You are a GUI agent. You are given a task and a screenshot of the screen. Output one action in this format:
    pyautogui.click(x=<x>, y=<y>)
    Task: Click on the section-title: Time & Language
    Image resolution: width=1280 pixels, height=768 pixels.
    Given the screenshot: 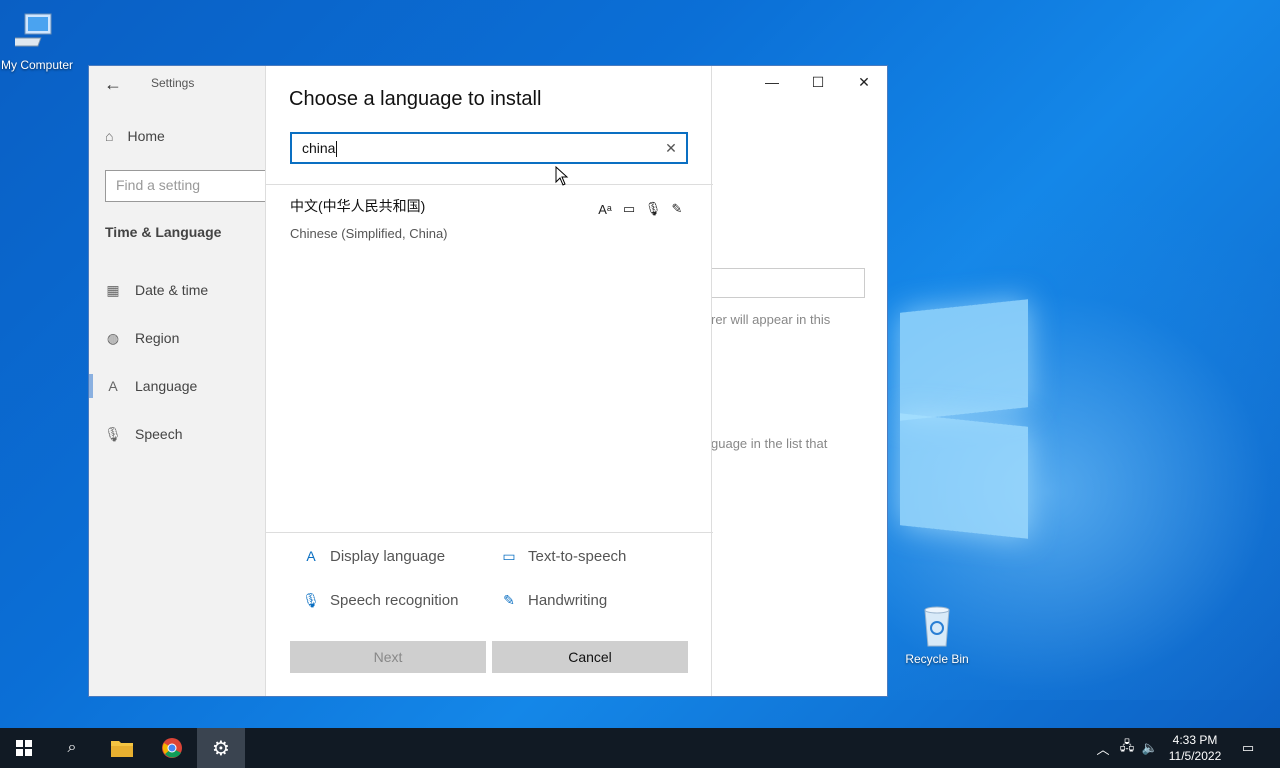 What is the action you would take?
    pyautogui.click(x=163, y=232)
    